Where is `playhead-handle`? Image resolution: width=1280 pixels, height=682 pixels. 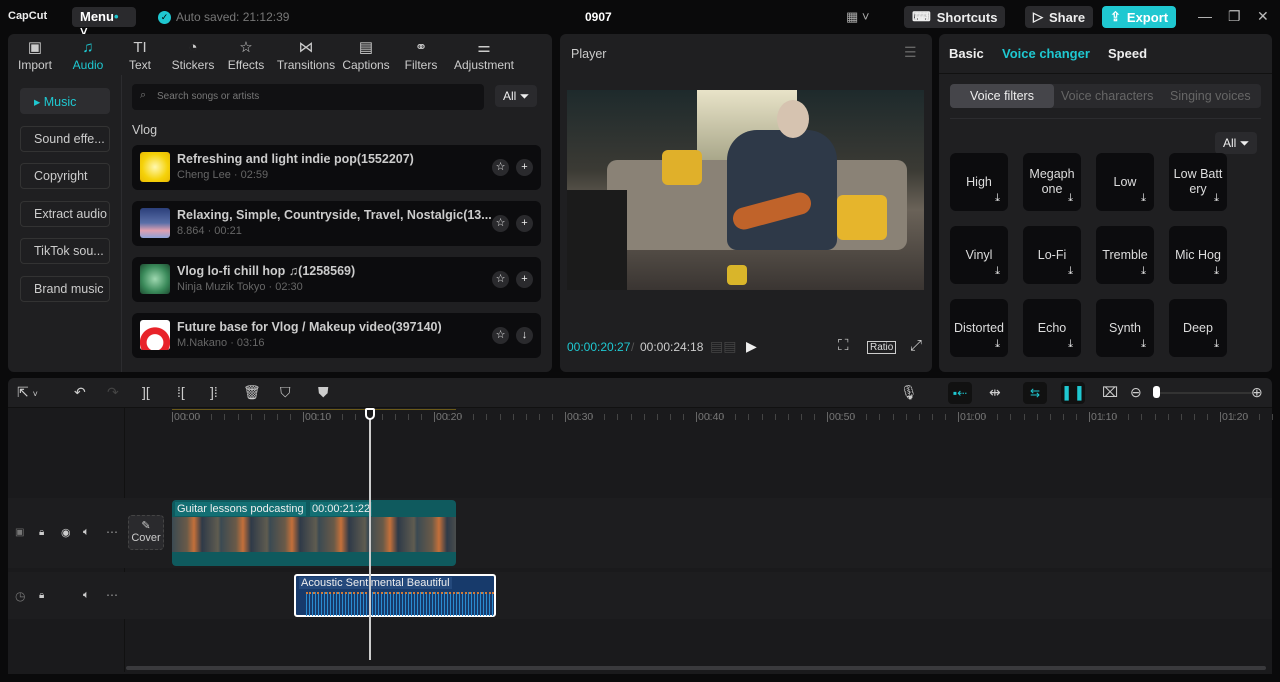
playhead-handle is located at coordinates (370, 414).